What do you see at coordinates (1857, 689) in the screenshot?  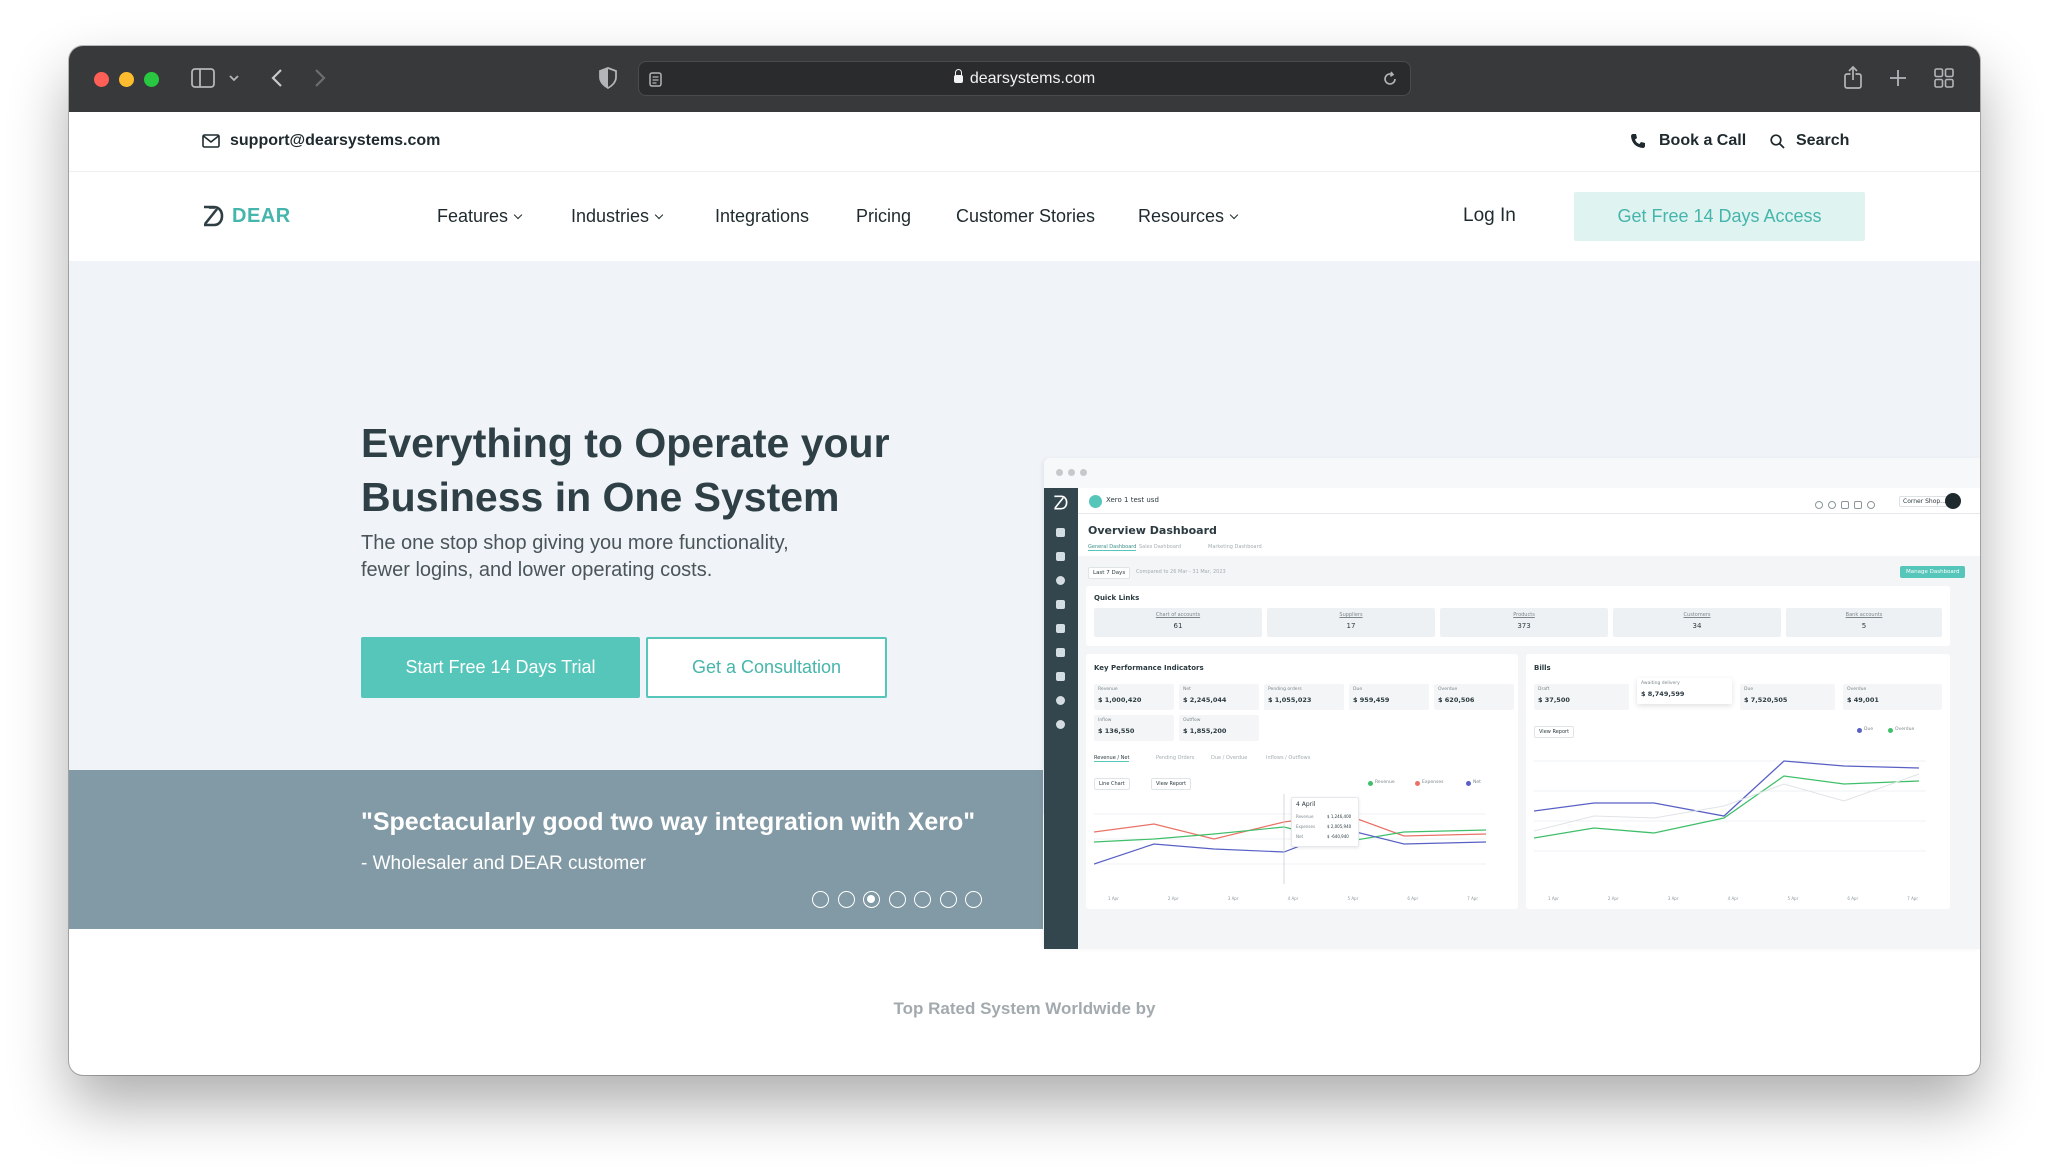 I see `mock-bill-label: Overdue` at bounding box center [1857, 689].